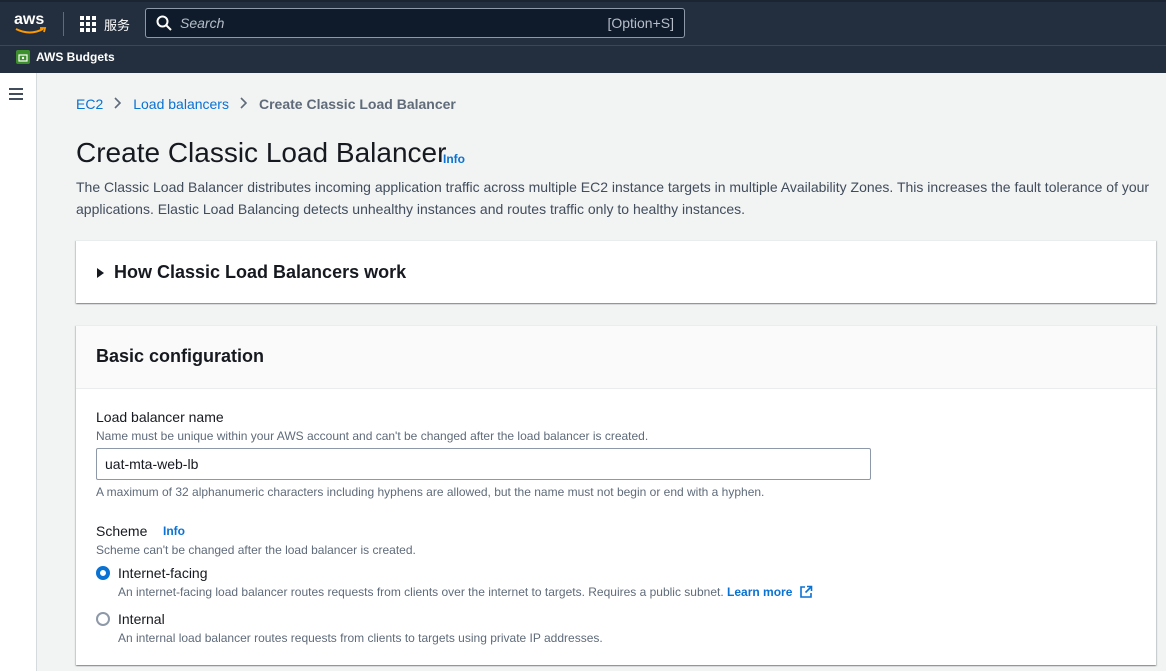  What do you see at coordinates (103, 573) in the screenshot?
I see `radio-checked-icon` at bounding box center [103, 573].